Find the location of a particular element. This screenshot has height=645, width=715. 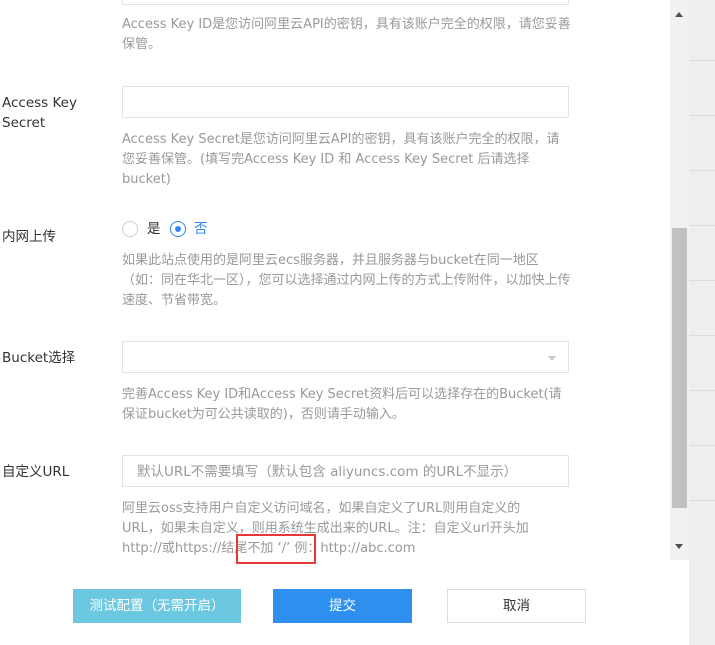

vertical-scrollbar is located at coordinates (679, 280).